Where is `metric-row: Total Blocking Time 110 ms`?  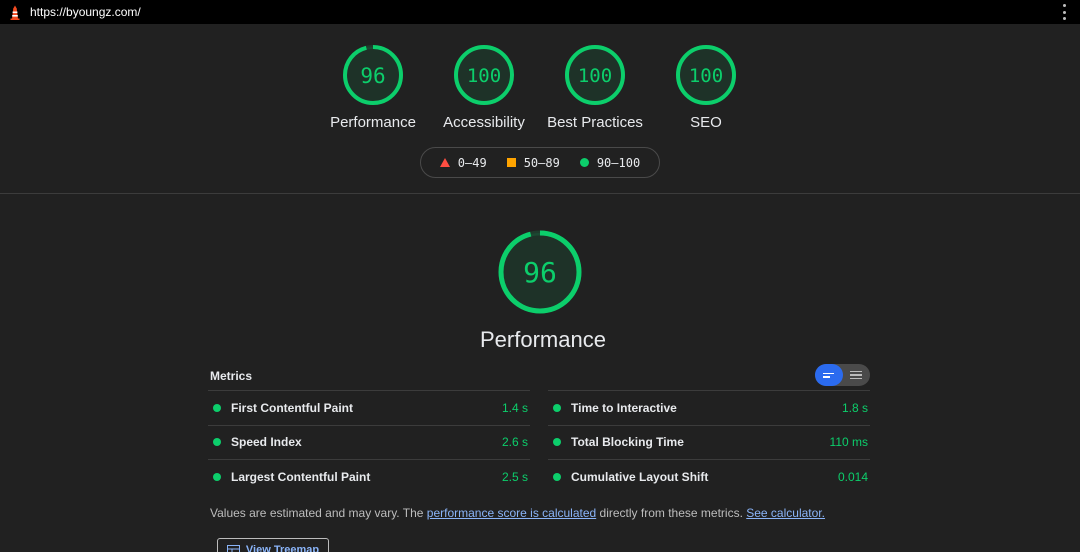
metric-row: Total Blocking Time 110 ms is located at coordinates (709, 442).